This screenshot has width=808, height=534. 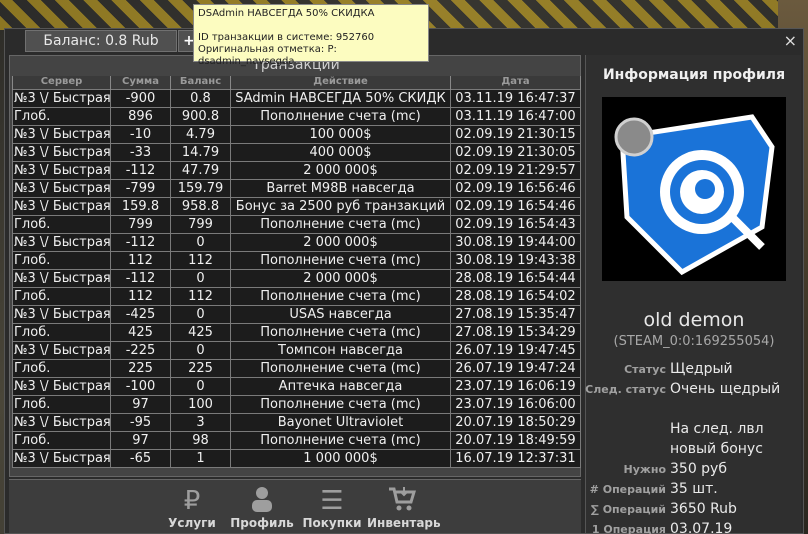 What do you see at coordinates (332, 501) in the screenshot?
I see `list-icon: ☰` at bounding box center [332, 501].